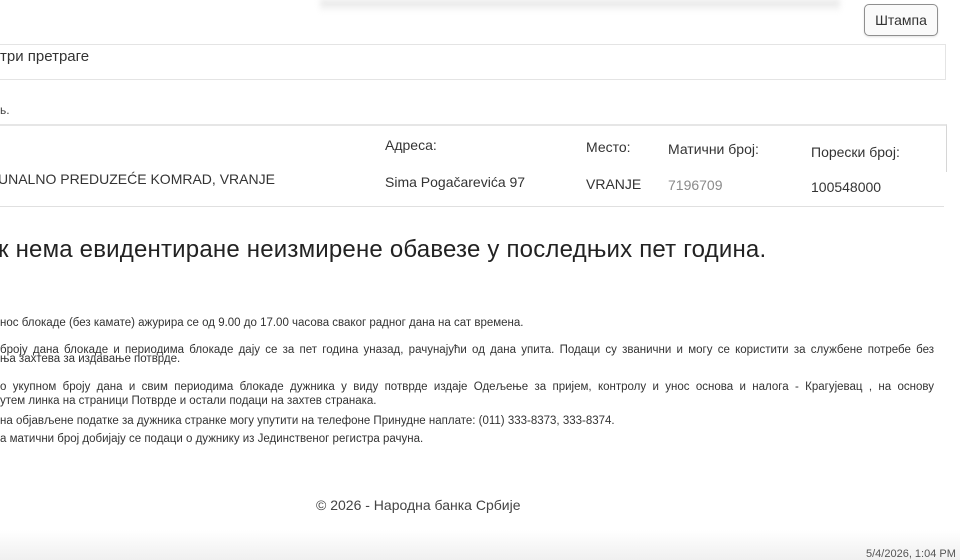  What do you see at coordinates (5, 110) in the screenshot?
I see `result-label: ь.` at bounding box center [5, 110].